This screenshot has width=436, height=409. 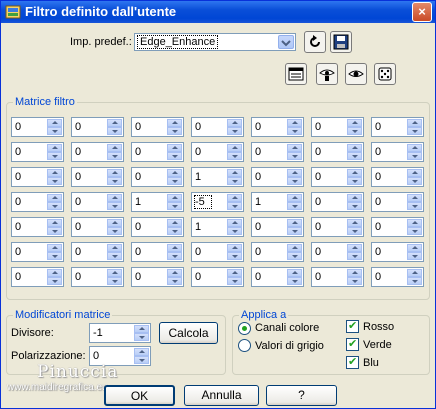 What do you see at coordinates (337, 152) in the screenshot?
I see `matrix-cell-1-5: 0` at bounding box center [337, 152].